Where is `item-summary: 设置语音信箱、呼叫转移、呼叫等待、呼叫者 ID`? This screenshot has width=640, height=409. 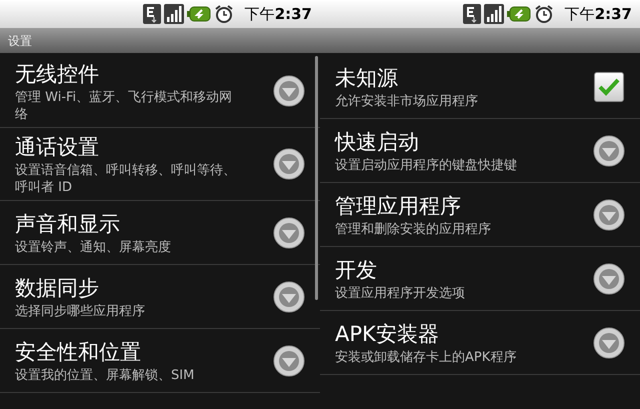
item-summary: 设置语音信箱、呼叫转移、呼叫等待、呼叫者 ID is located at coordinates (126, 179).